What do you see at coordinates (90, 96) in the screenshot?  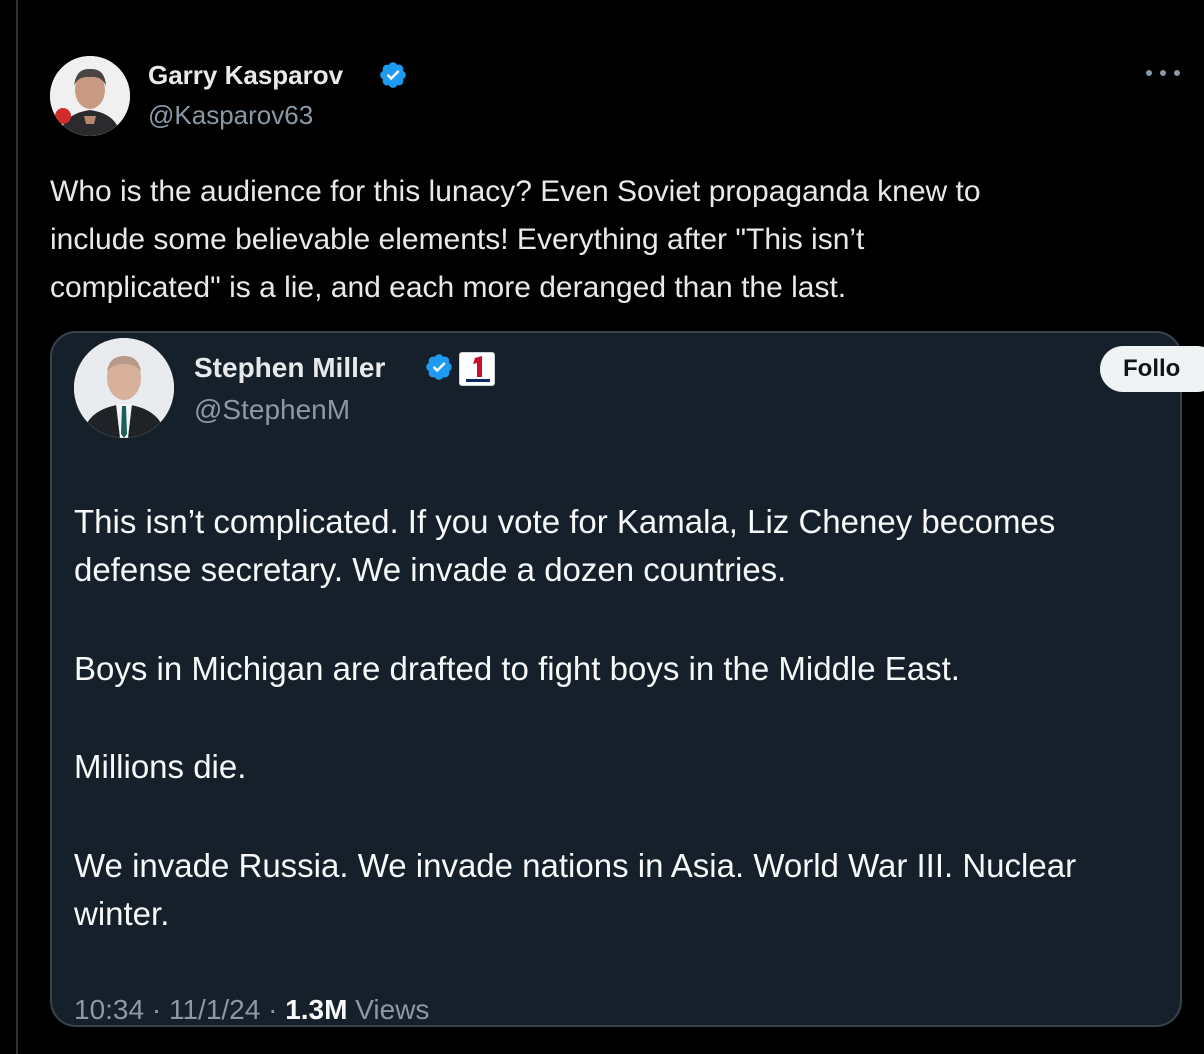 I see `kasparov-avatar` at bounding box center [90, 96].